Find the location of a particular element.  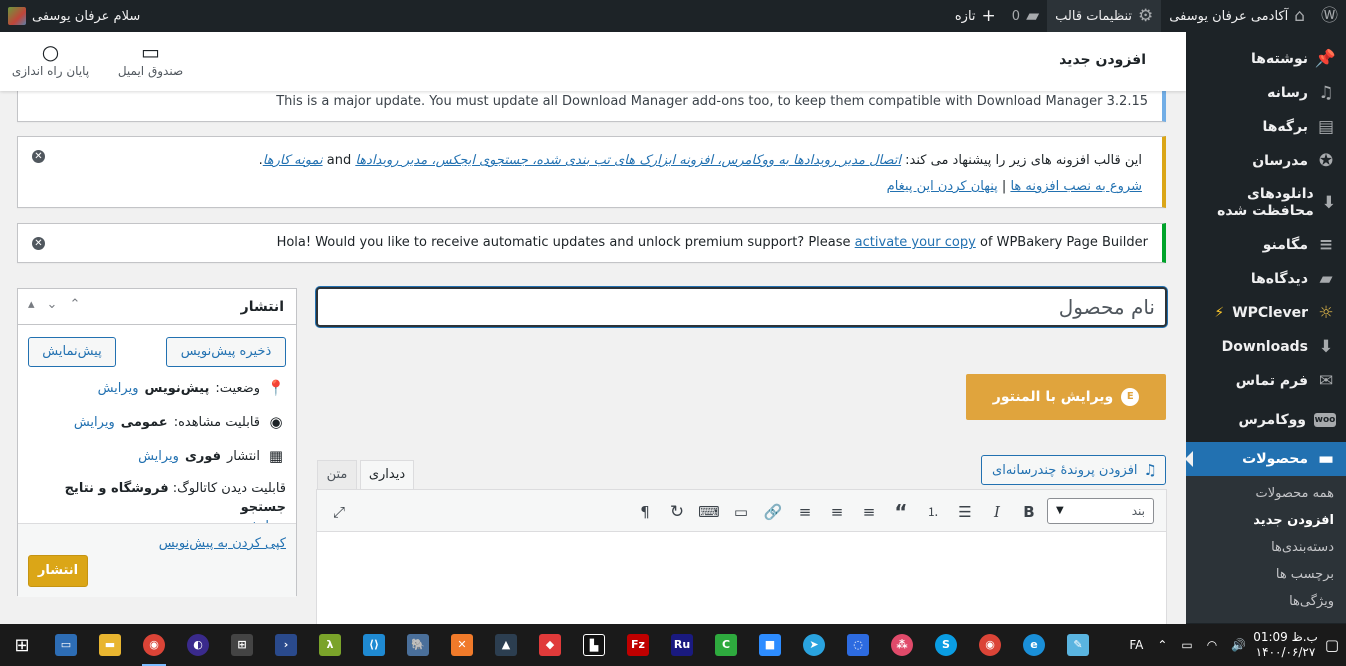

tab-text: متن is located at coordinates (337, 475).